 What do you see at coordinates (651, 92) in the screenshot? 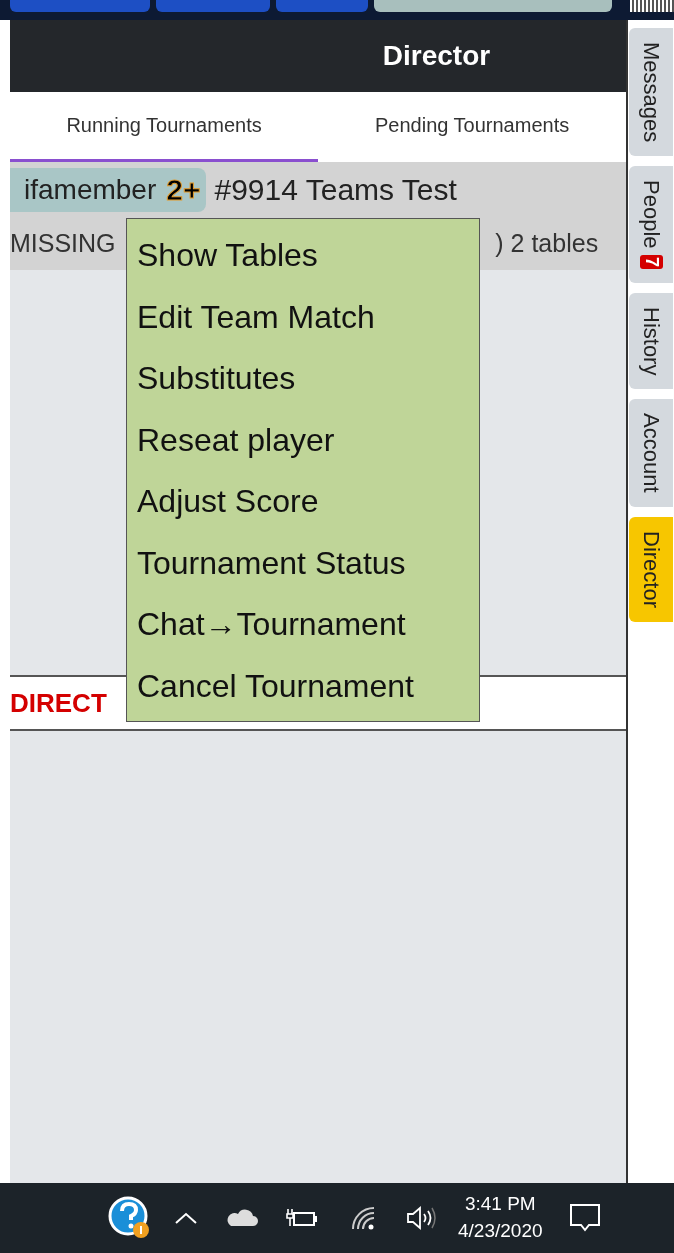
I see `side-tab: Messages` at bounding box center [651, 92].